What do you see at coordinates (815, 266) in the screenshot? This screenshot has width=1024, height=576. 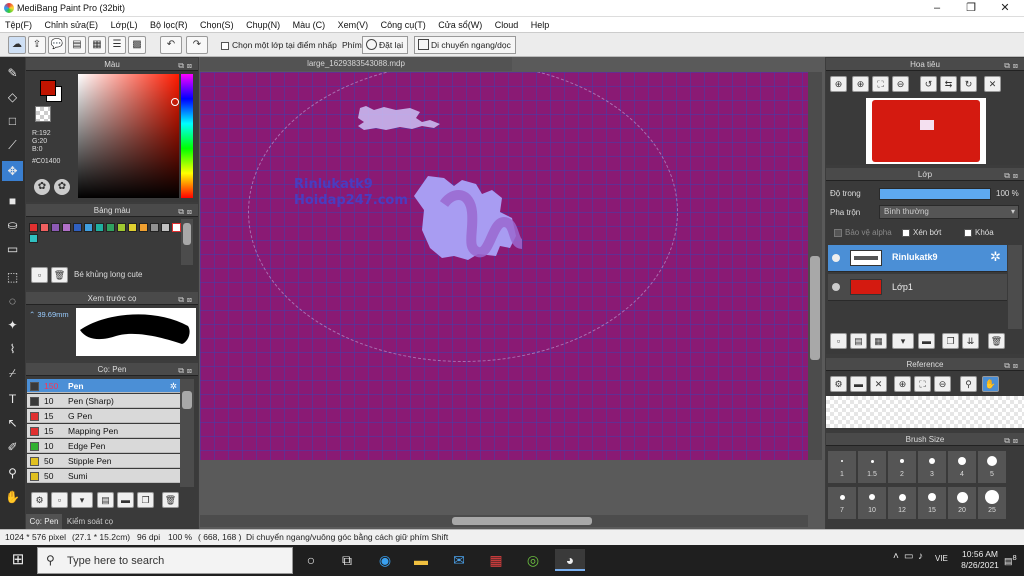 I see `canvas-vertical-scrollbar` at bounding box center [815, 266].